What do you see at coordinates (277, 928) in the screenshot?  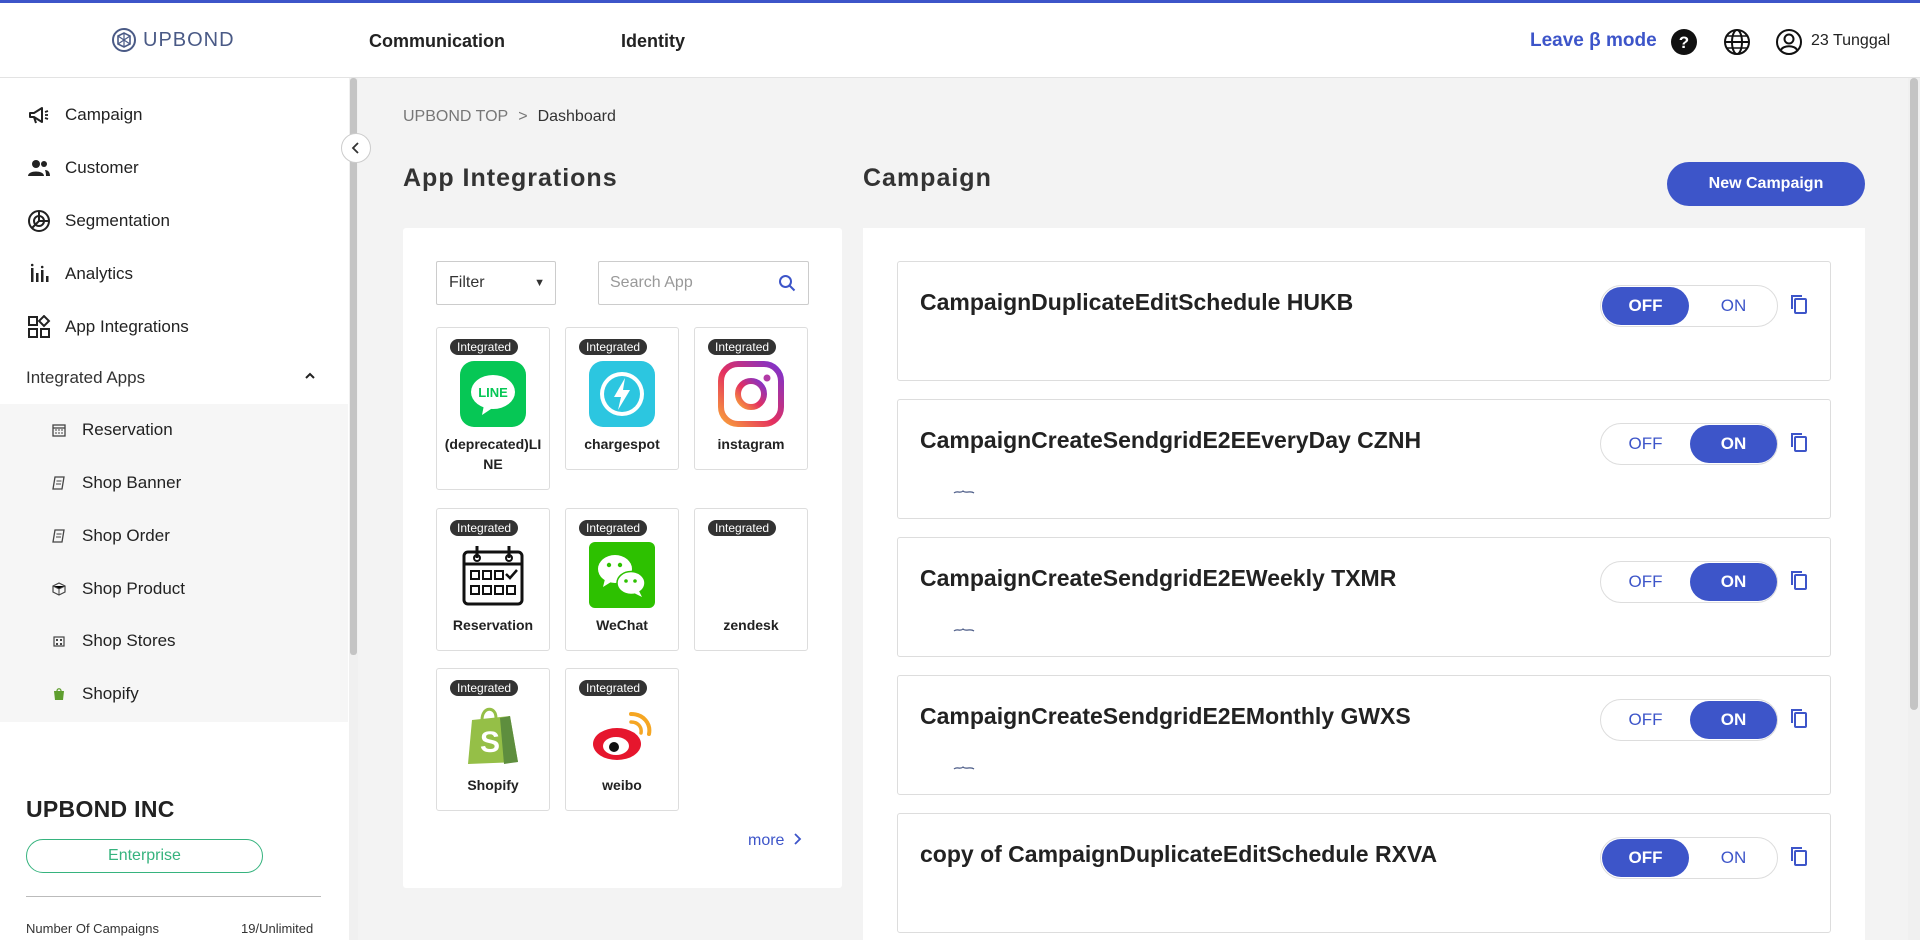 I see `campaign-count-value: 19/Unlimited` at bounding box center [277, 928].